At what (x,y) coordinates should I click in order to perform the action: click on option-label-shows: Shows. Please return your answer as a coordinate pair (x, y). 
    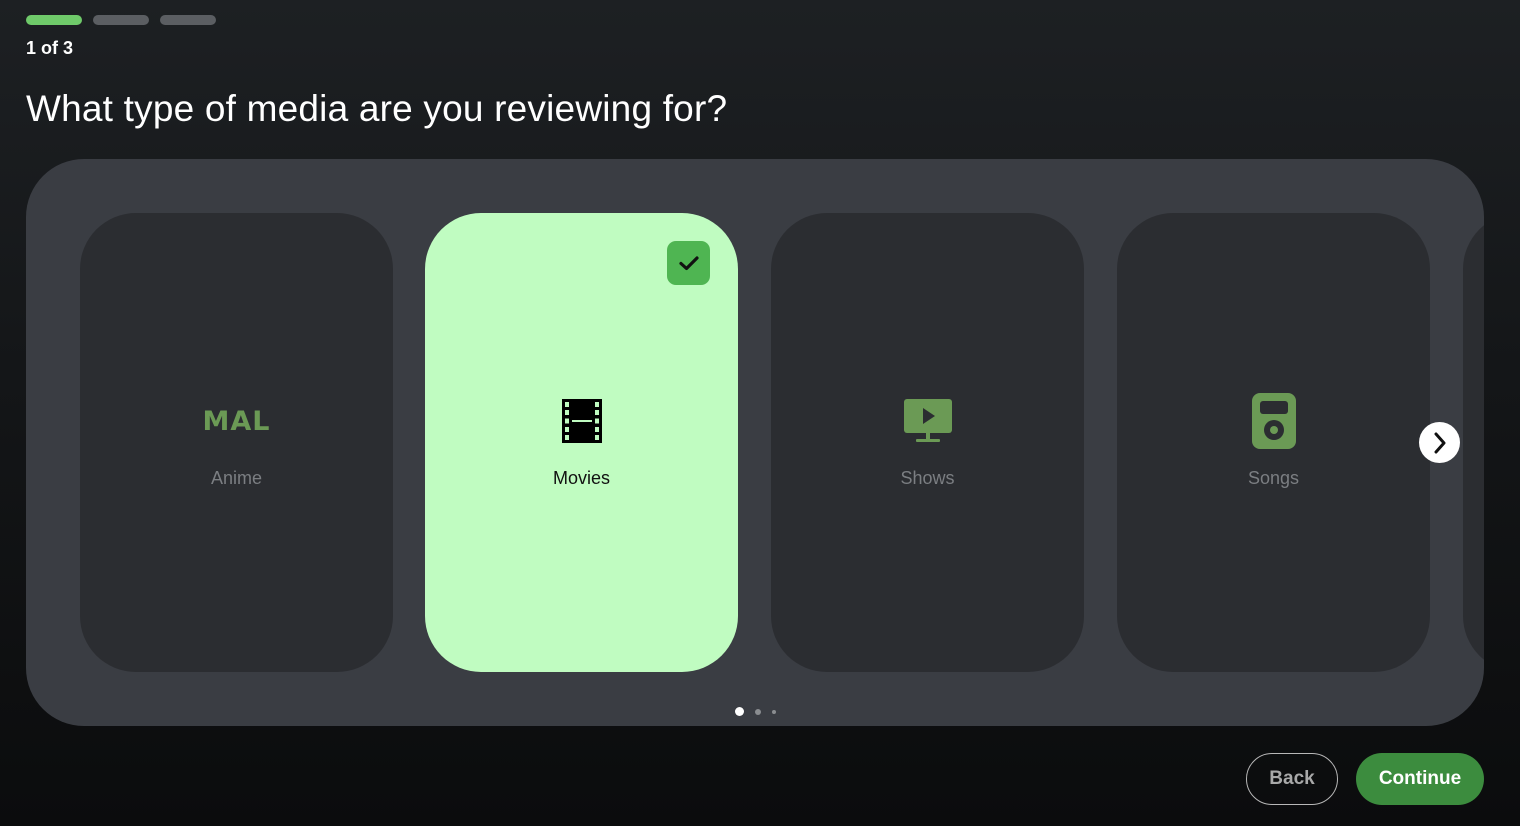
    Looking at the image, I should click on (927, 478).